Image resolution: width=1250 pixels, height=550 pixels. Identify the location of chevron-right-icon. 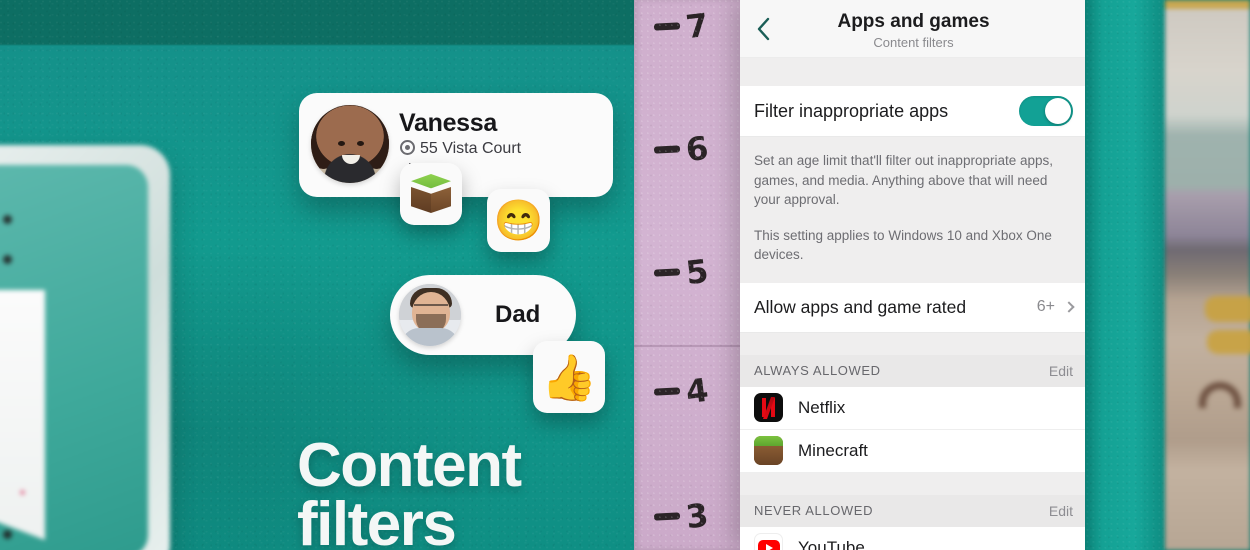
(1069, 307).